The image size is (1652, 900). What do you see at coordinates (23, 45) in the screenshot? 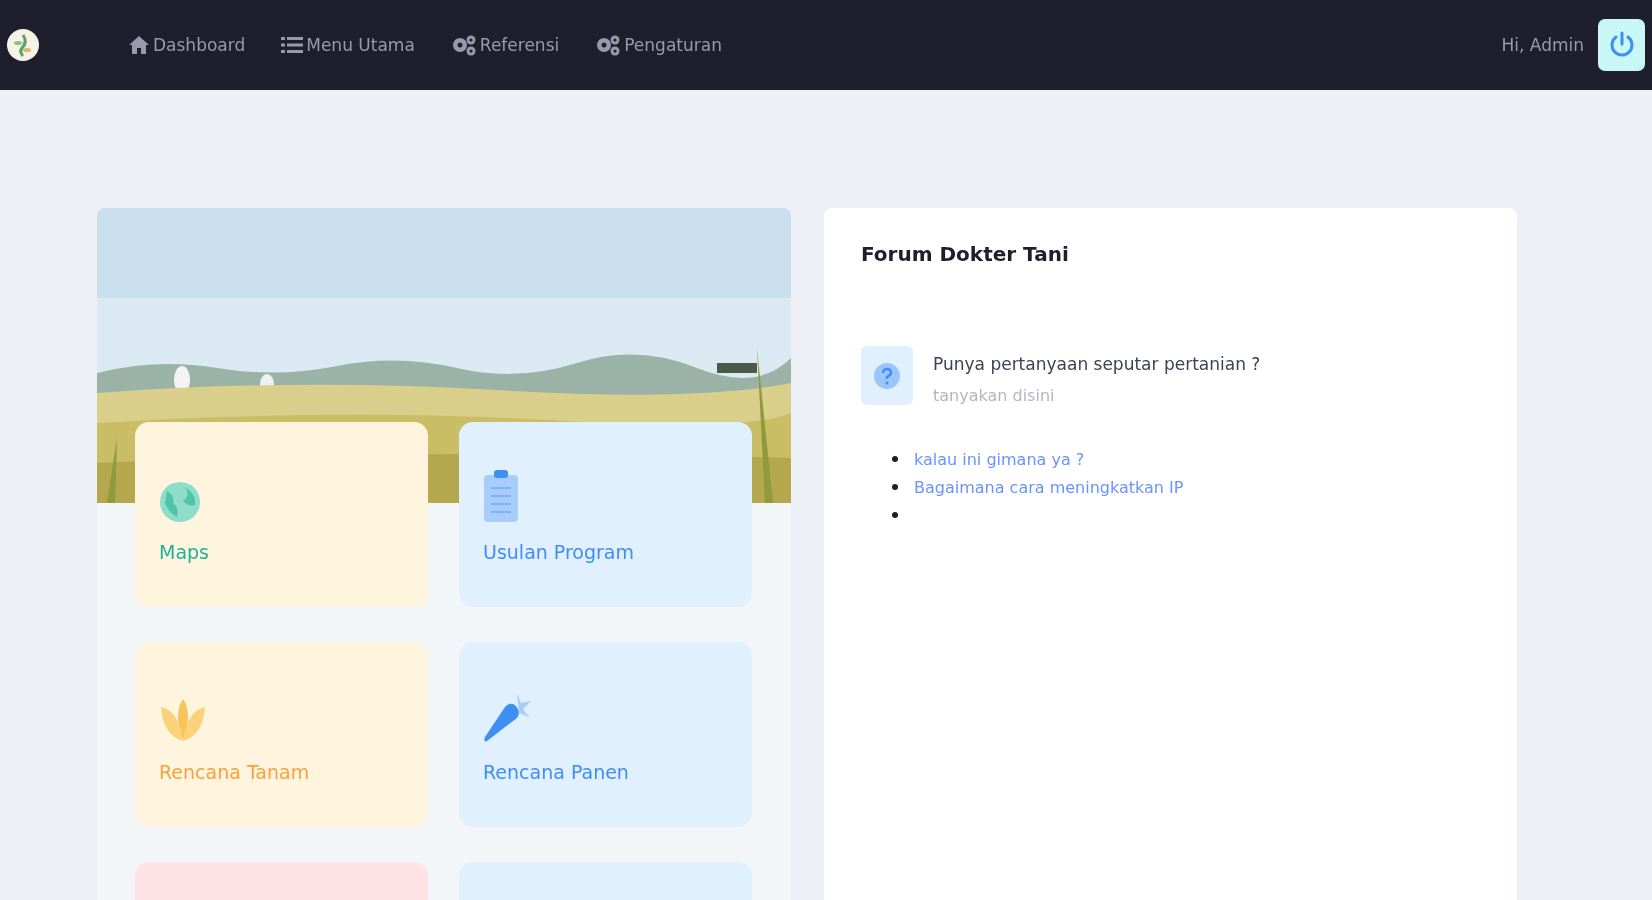
I see `logo` at bounding box center [23, 45].